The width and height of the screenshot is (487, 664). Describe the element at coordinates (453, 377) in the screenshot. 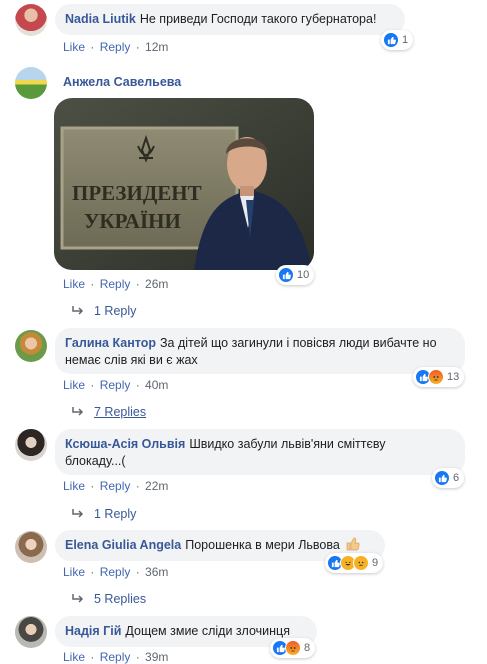

I see `reaction-count: 13` at that location.